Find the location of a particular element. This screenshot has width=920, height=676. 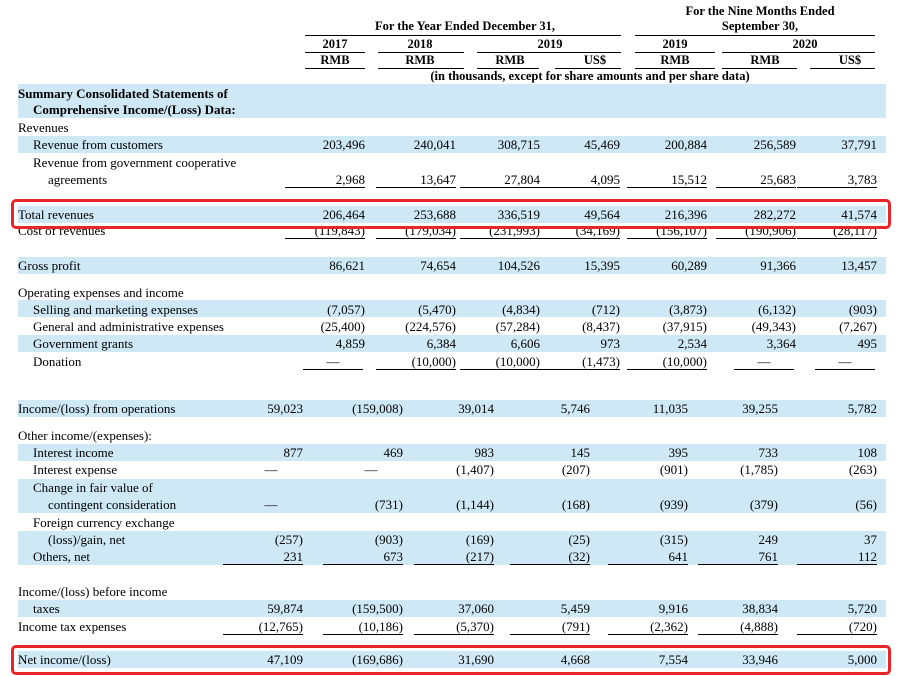

cell-donation-6: — is located at coordinates (764, 362).